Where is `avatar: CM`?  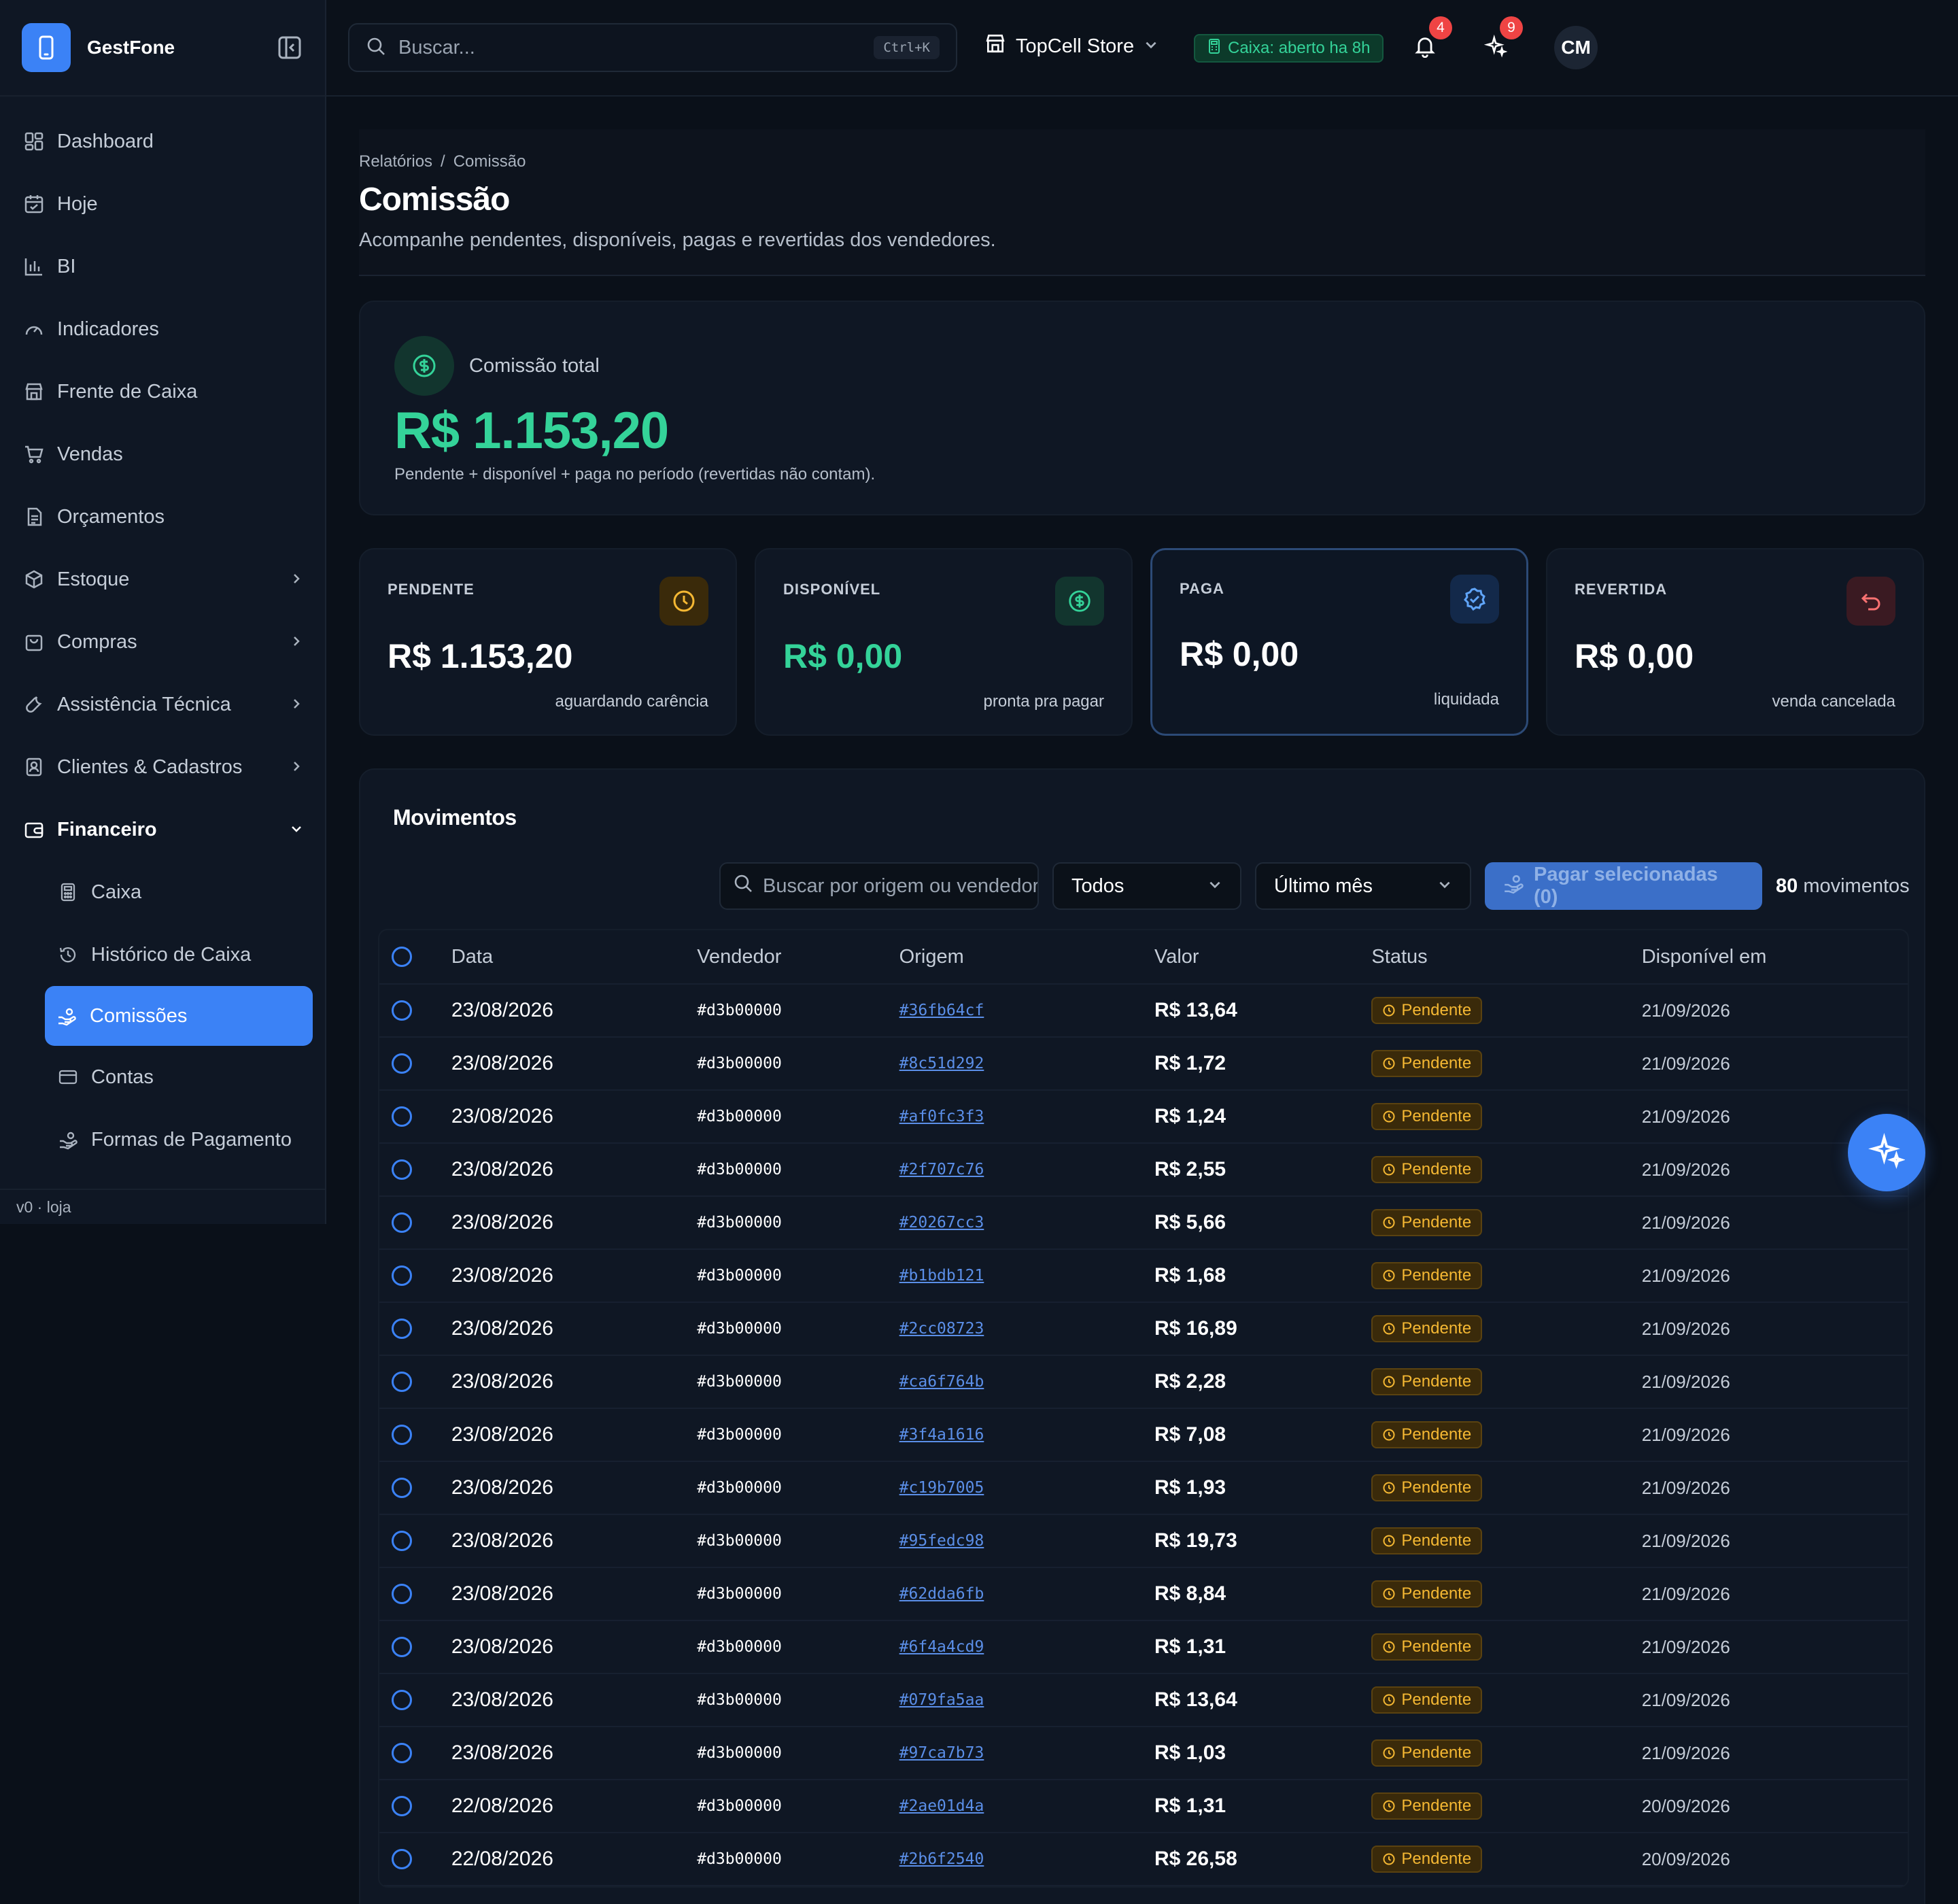
avatar: CM is located at coordinates (1576, 48).